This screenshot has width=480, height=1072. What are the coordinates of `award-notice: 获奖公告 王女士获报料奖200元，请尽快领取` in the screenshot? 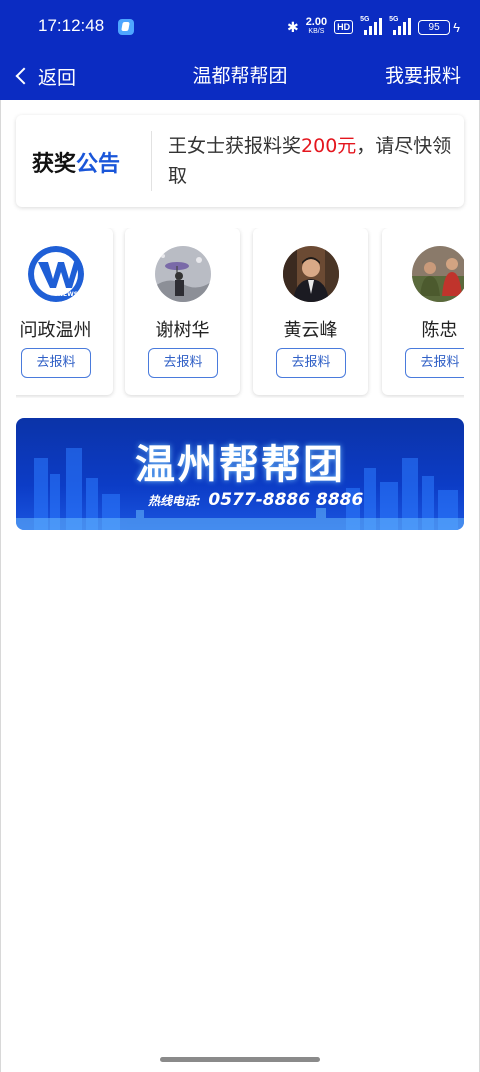 It's located at (240, 161).